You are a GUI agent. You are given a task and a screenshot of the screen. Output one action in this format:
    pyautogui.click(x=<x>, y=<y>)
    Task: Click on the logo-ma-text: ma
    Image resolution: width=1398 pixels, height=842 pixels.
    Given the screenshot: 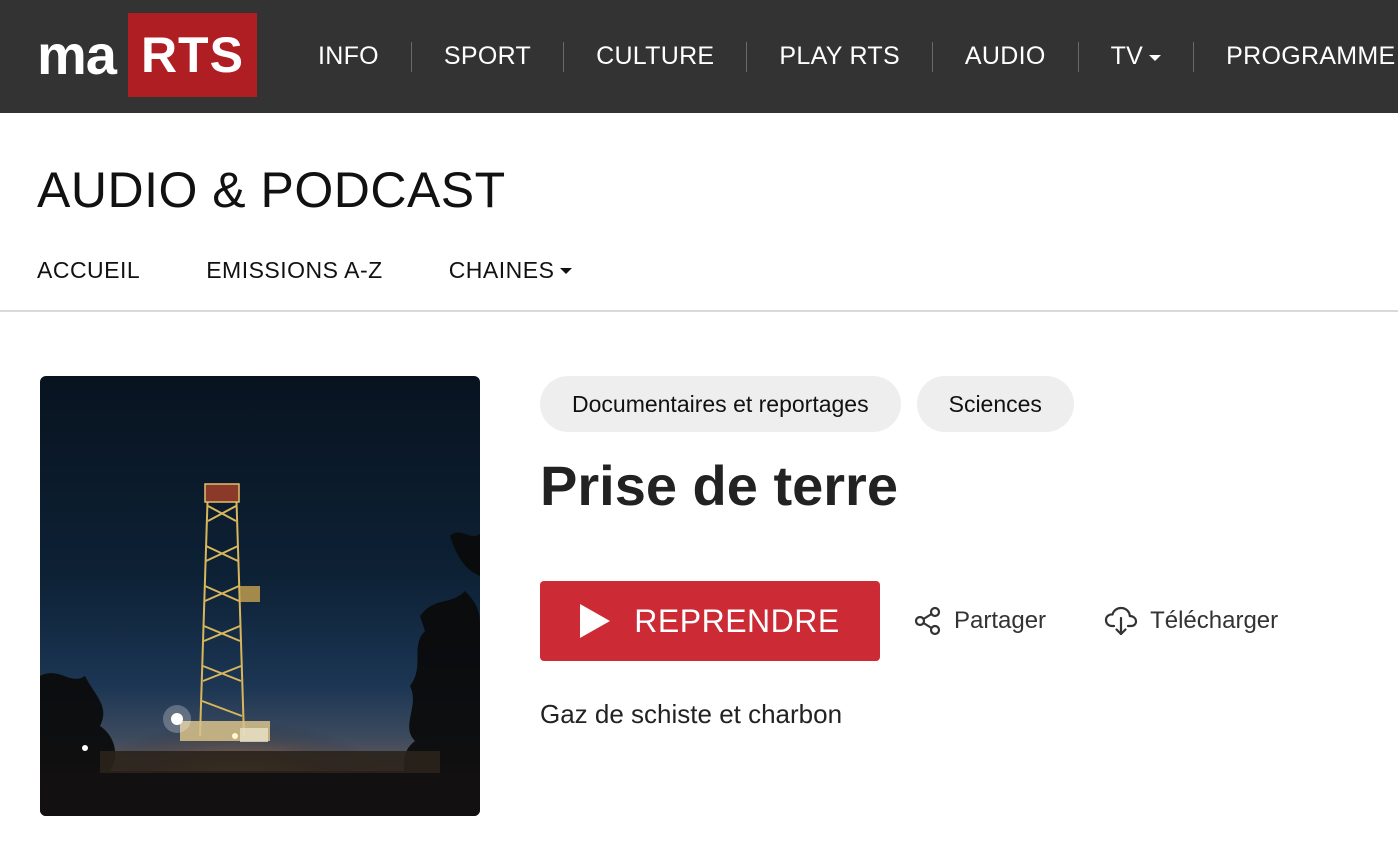 What is the action you would take?
    pyautogui.click(x=77, y=54)
    